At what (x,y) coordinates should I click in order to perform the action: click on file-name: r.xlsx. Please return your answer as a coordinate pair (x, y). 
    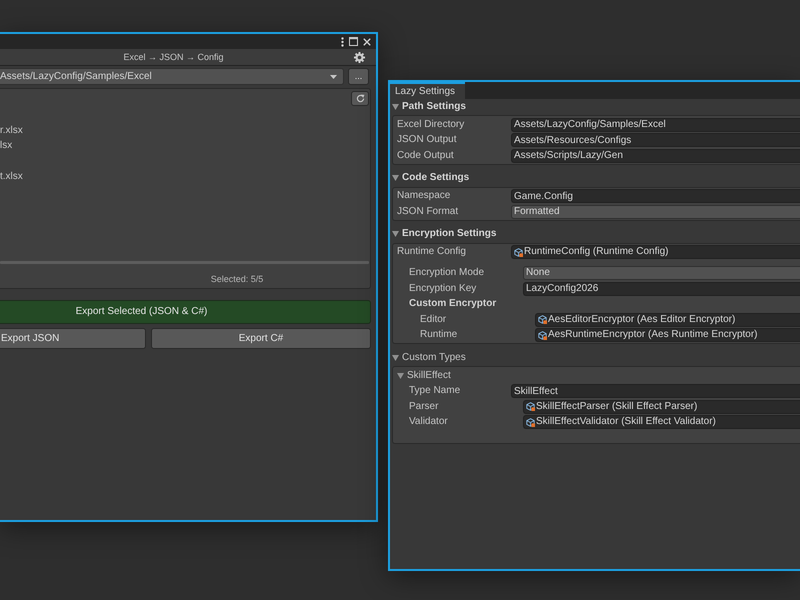
    Looking at the image, I should click on (11, 130).